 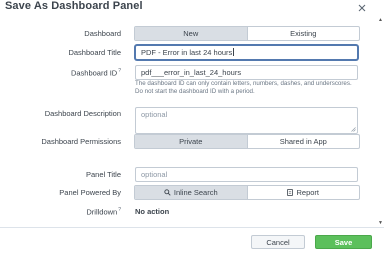 What do you see at coordinates (307, 192) in the screenshot?
I see `report-label: Report` at bounding box center [307, 192].